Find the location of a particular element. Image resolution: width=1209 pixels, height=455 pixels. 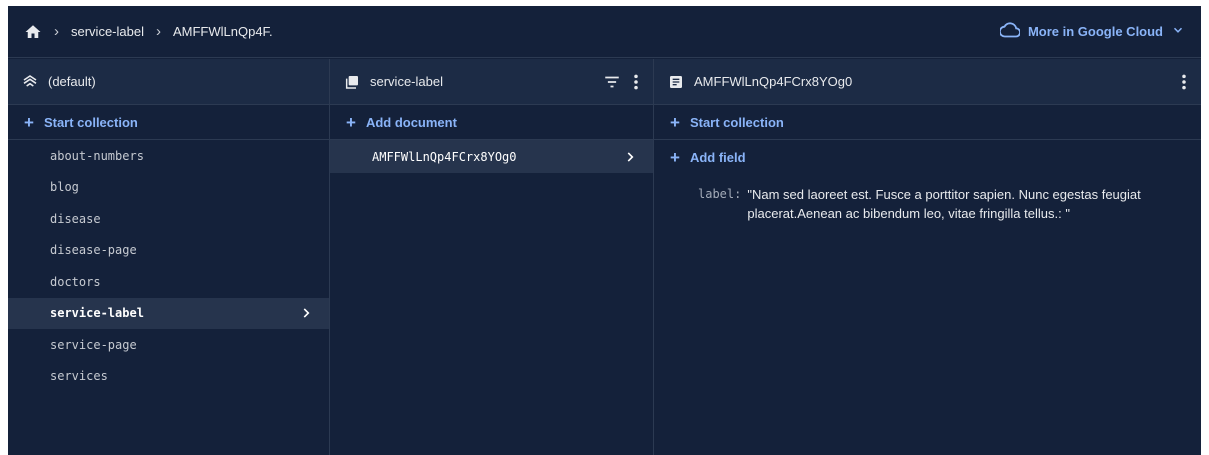

filter-icon is located at coordinates (612, 82).